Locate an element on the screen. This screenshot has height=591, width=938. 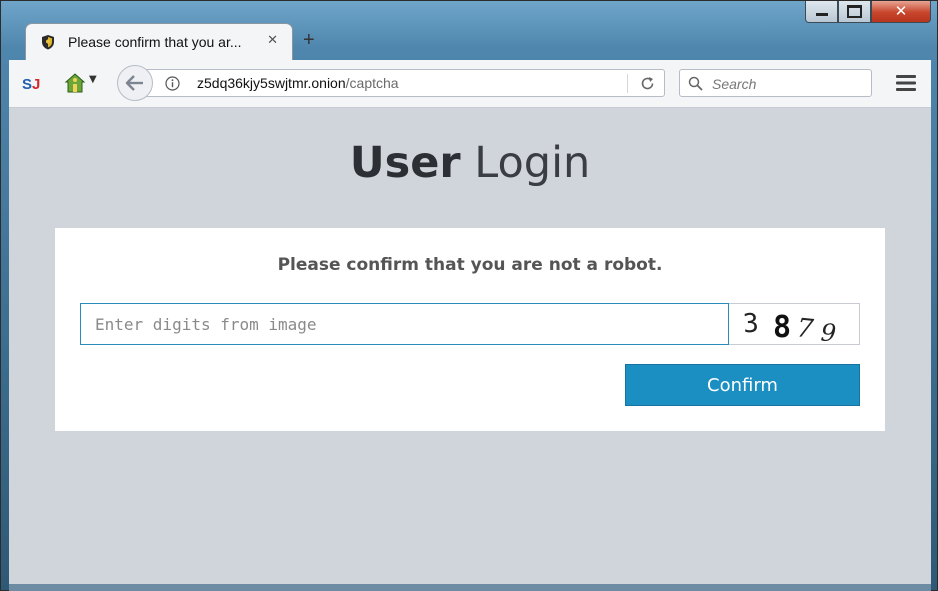
search-bar is located at coordinates (775, 83).